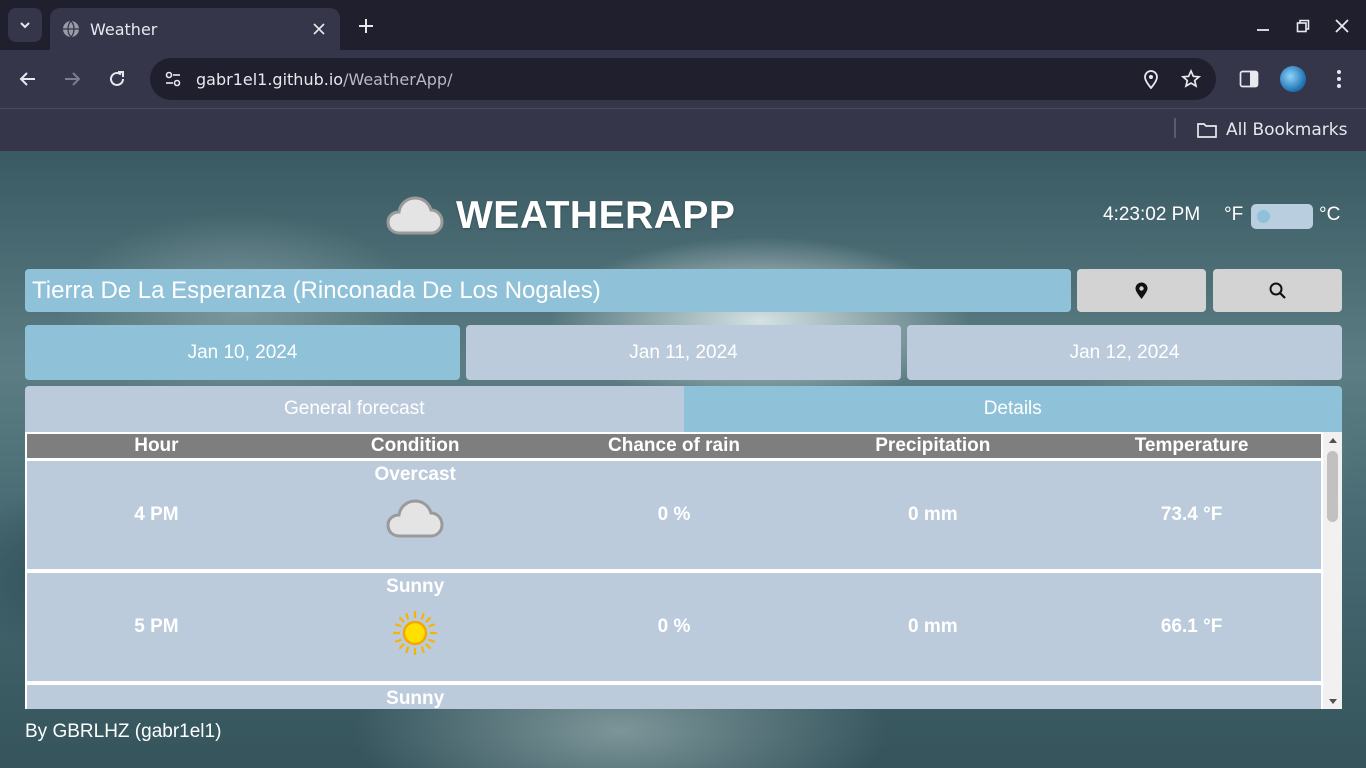 This screenshot has width=1366, height=768. What do you see at coordinates (1282, 216) in the screenshot?
I see `unit-toggle-switch` at bounding box center [1282, 216].